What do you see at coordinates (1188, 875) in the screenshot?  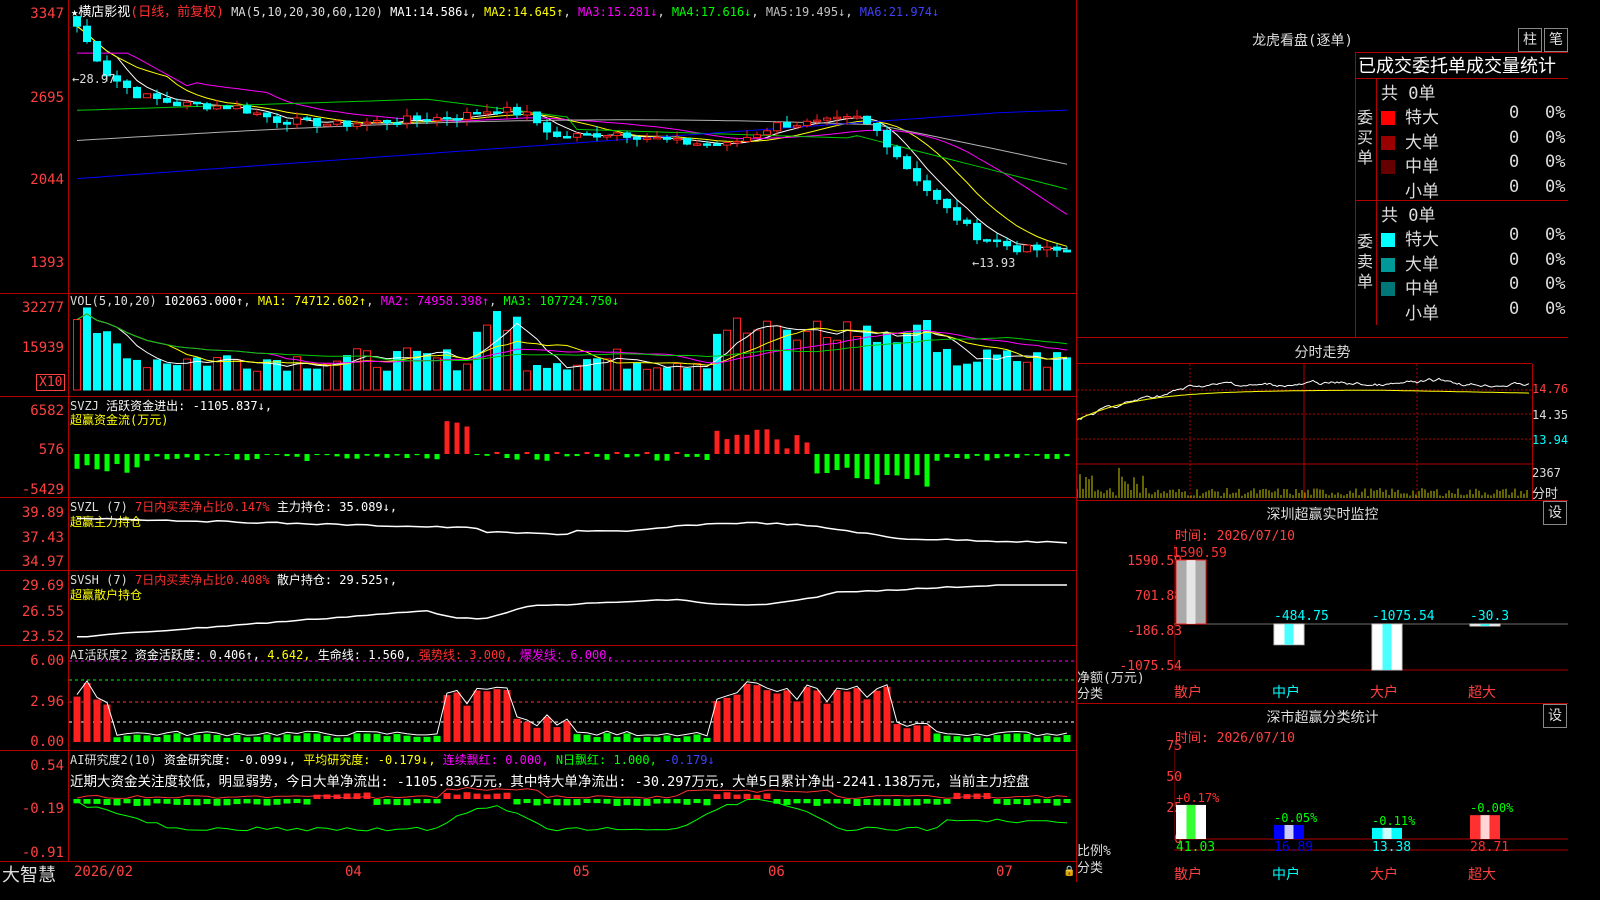 I see `category-label: 散户` at bounding box center [1188, 875].